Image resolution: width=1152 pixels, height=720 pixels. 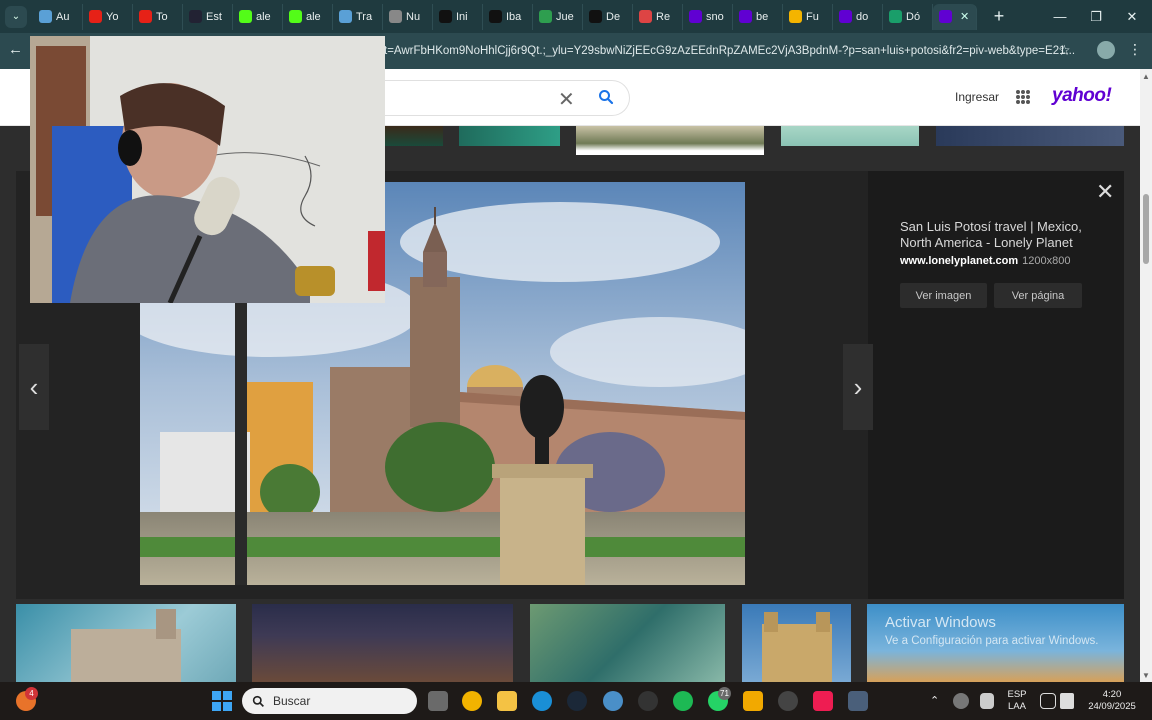 What do you see at coordinates (472, 701) in the screenshot?
I see `chrome-icon` at bounding box center [472, 701].